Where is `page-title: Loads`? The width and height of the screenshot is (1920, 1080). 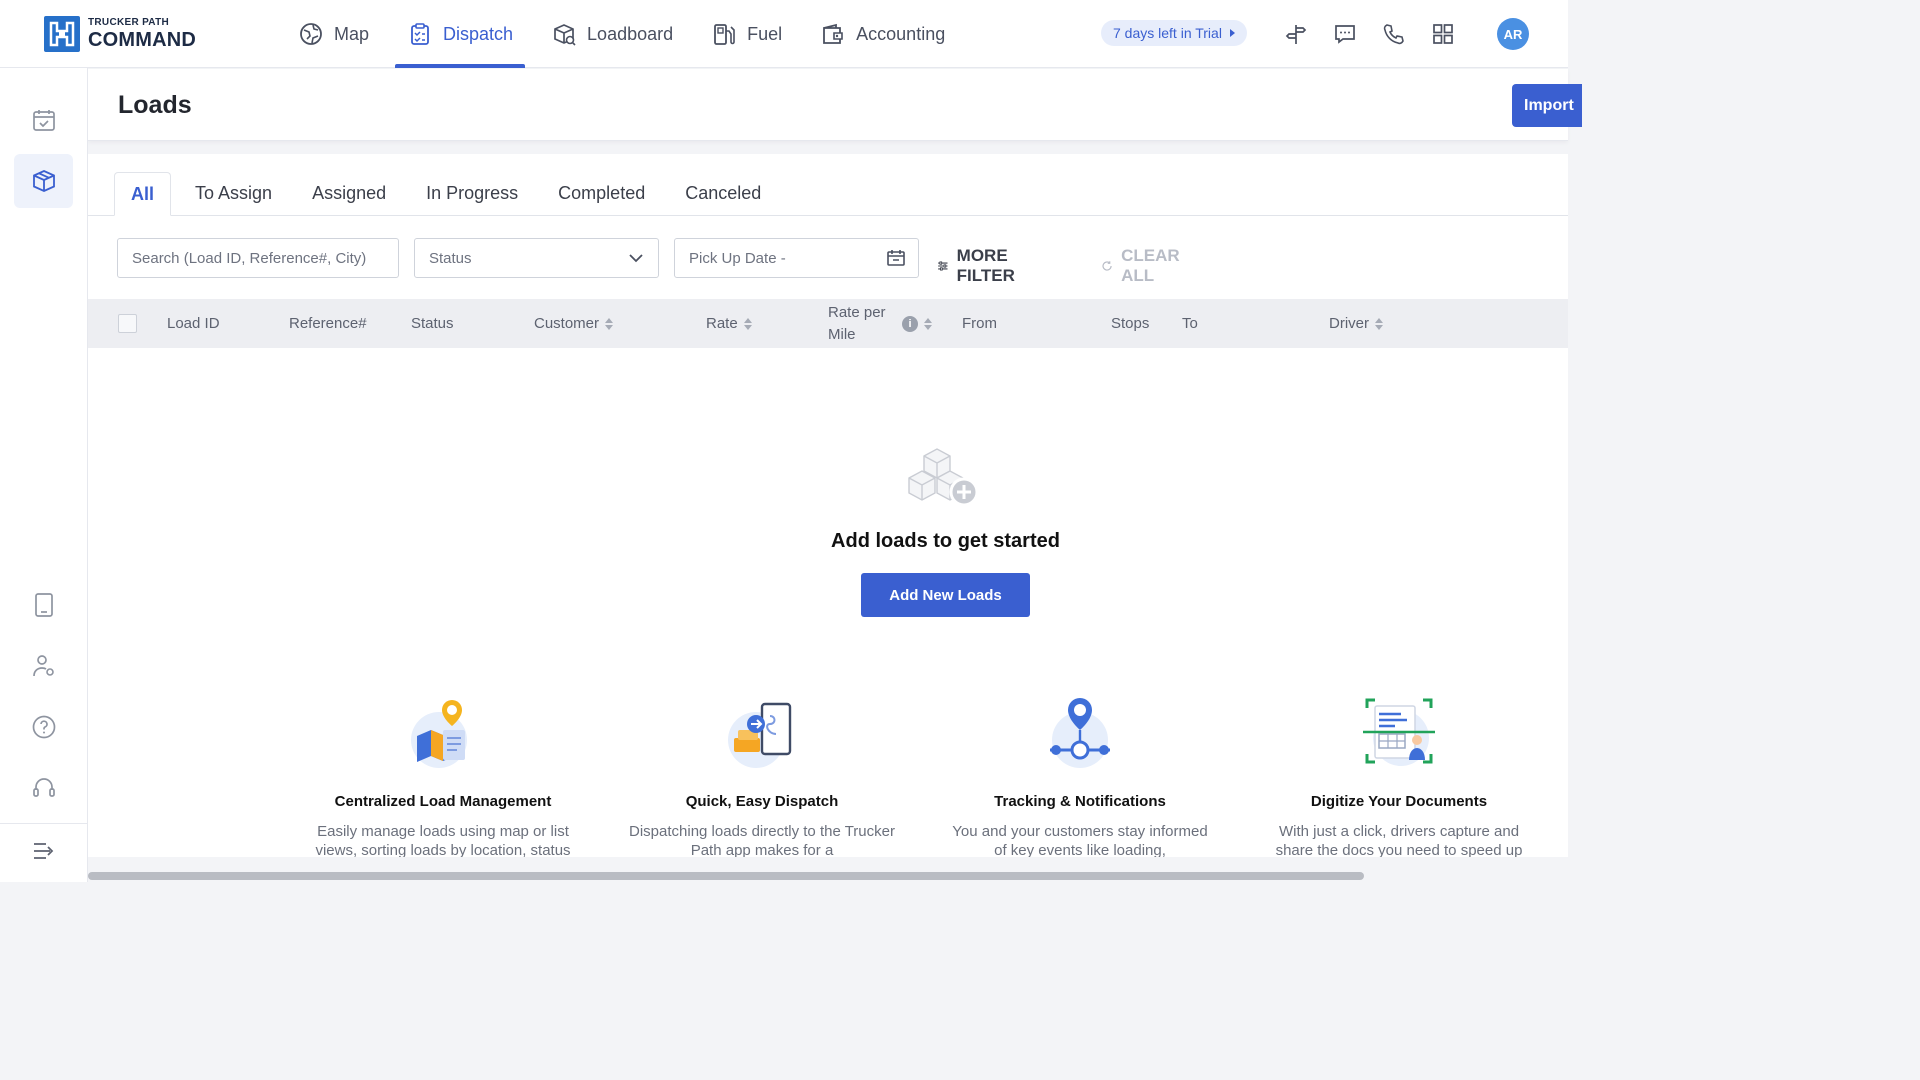
page-title: Loads is located at coordinates (155, 105).